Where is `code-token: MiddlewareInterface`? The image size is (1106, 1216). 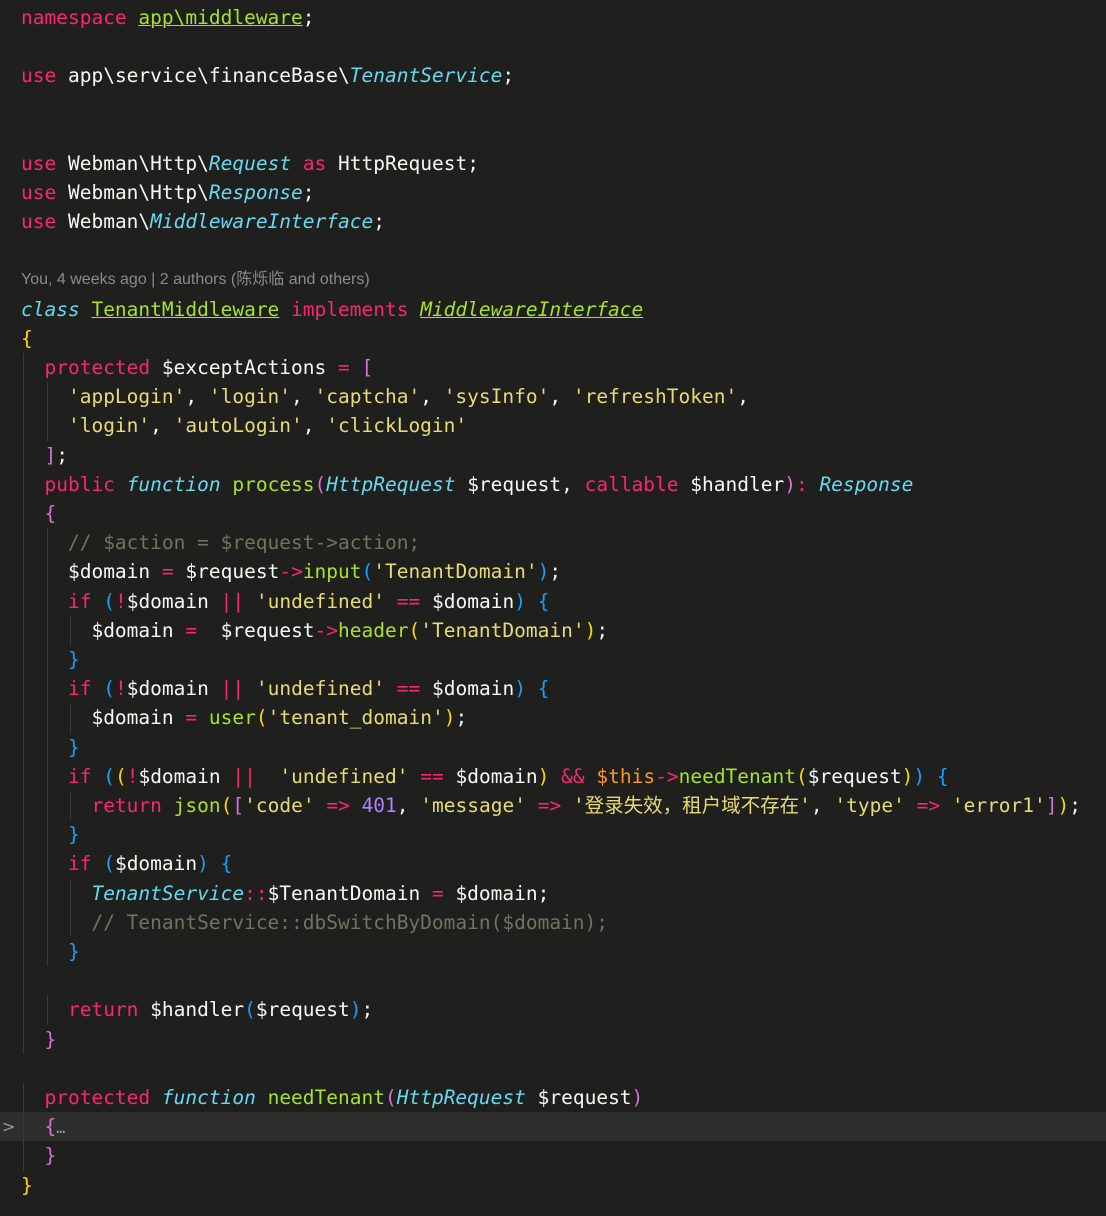 code-token: MiddlewareInterface is located at coordinates (262, 221).